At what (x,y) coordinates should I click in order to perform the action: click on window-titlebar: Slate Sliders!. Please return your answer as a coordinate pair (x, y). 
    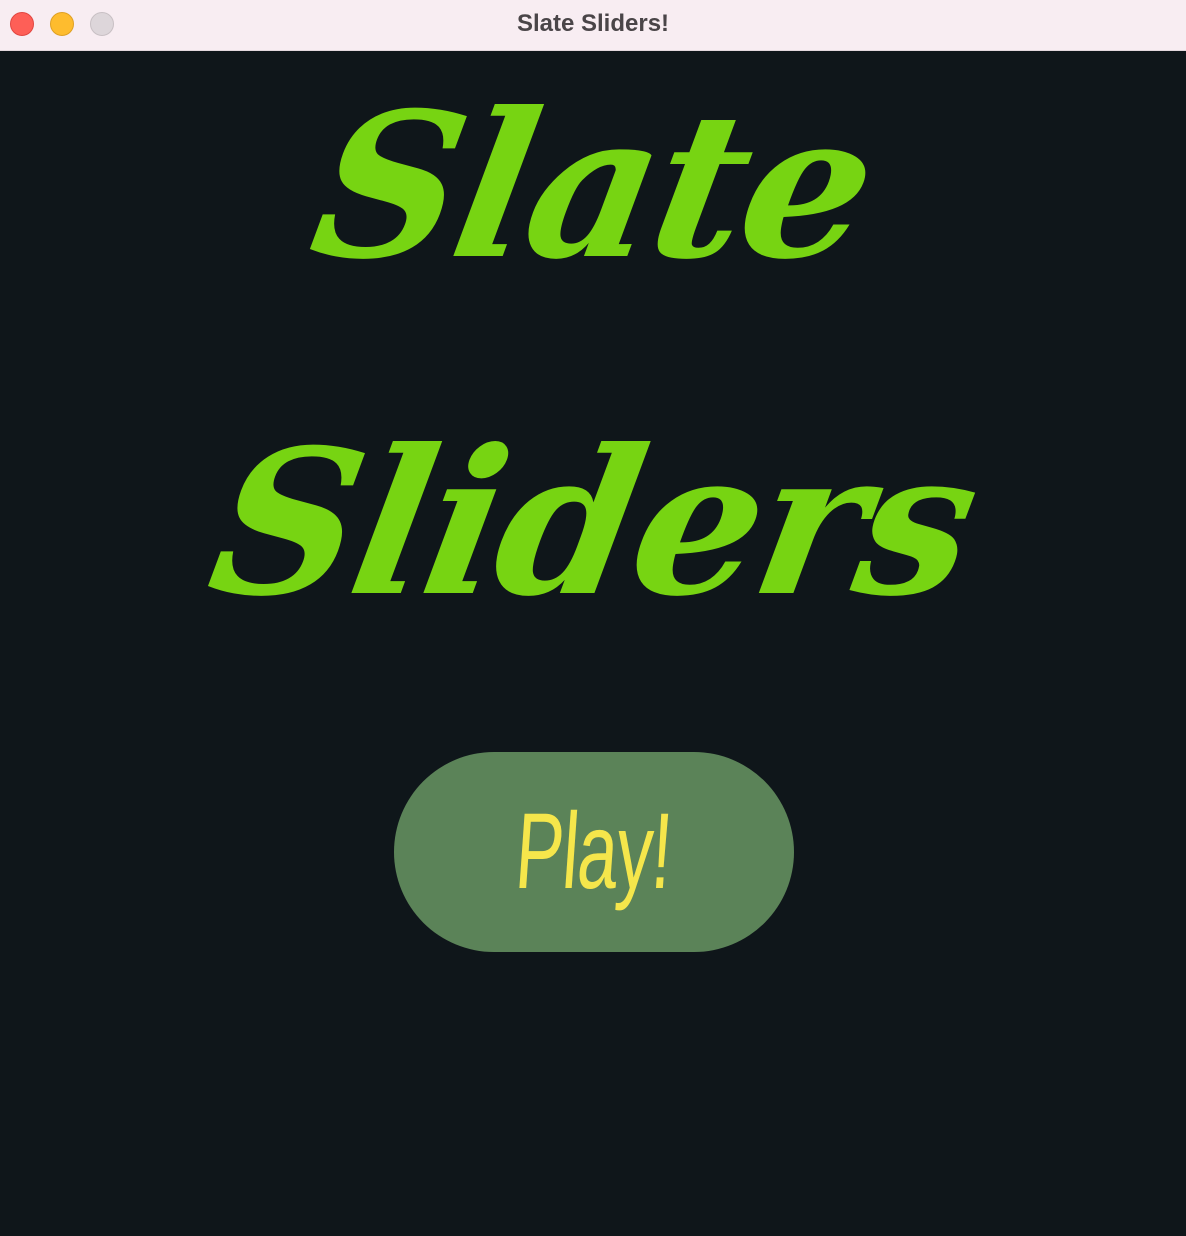
    Looking at the image, I should click on (593, 25).